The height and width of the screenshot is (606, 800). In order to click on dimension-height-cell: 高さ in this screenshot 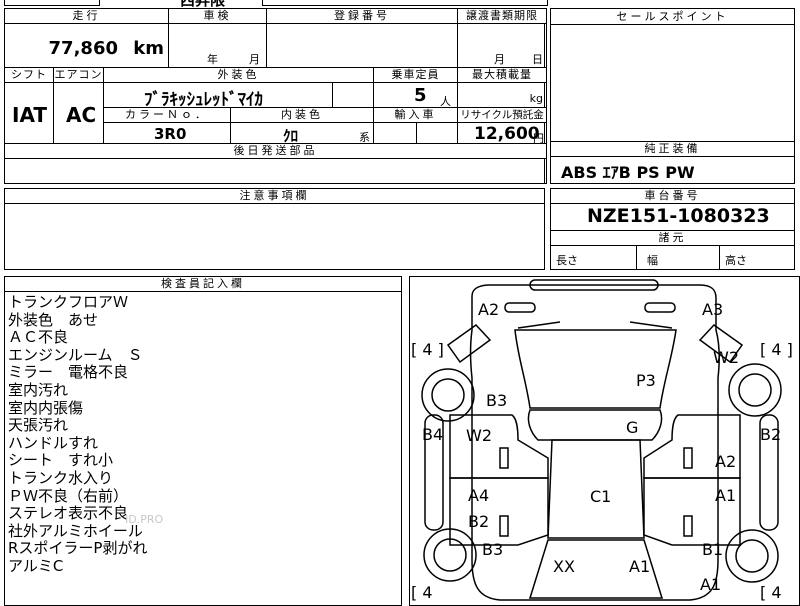, I will do `click(757, 257)`.